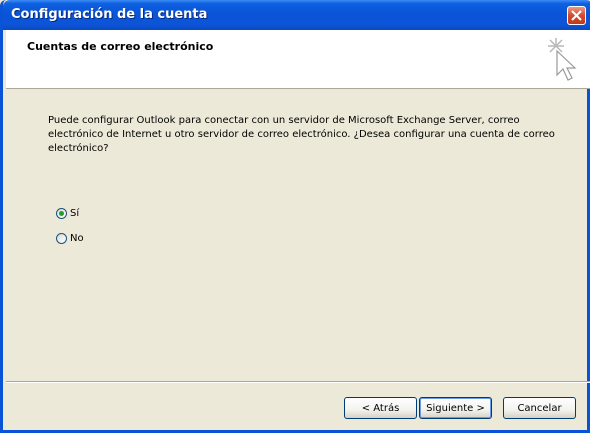  What do you see at coordinates (298, 59) in the screenshot?
I see `wizard-header: Cuentas de correo electrónico` at bounding box center [298, 59].